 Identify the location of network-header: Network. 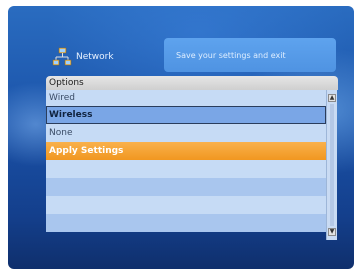
(83, 57).